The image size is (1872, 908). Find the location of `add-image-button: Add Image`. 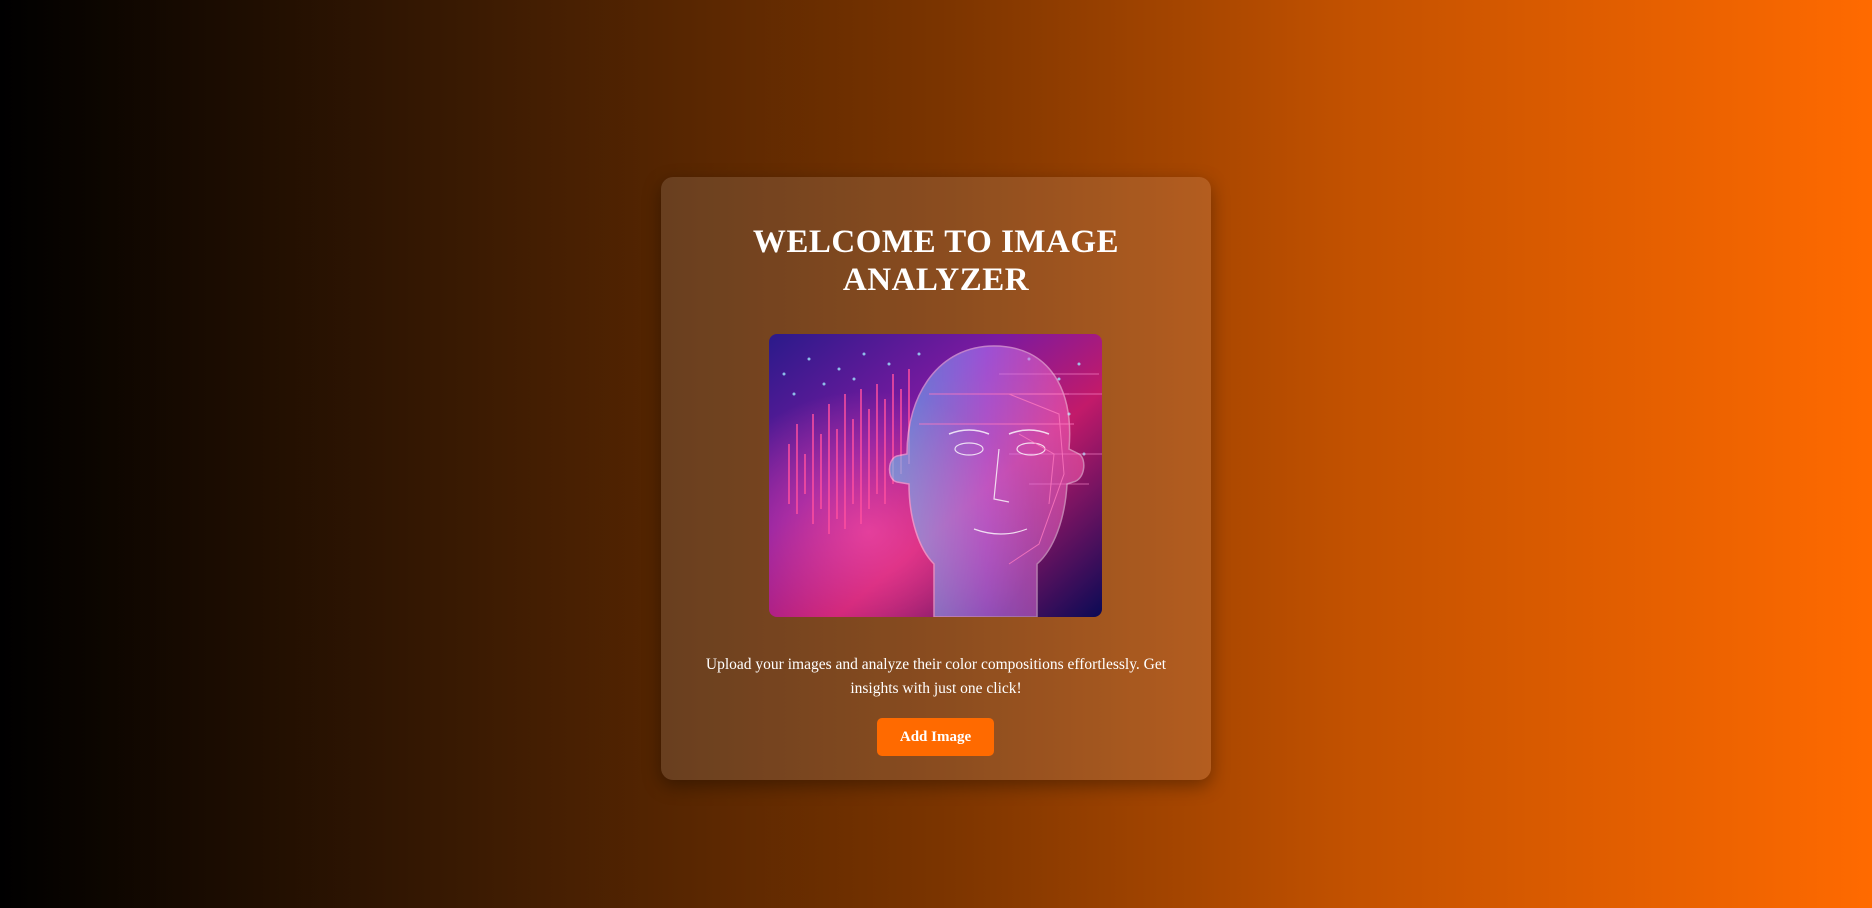

add-image-button: Add Image is located at coordinates (935, 737).